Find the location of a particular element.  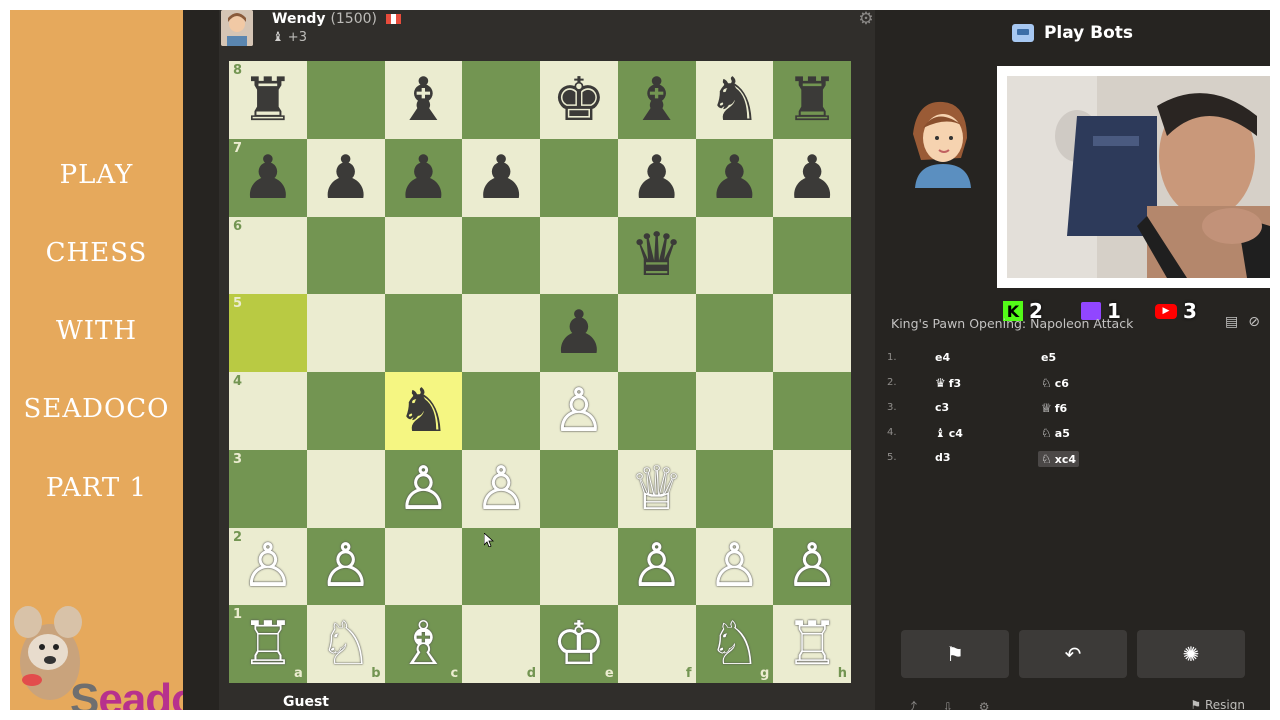

square-c6 is located at coordinates (423, 255).